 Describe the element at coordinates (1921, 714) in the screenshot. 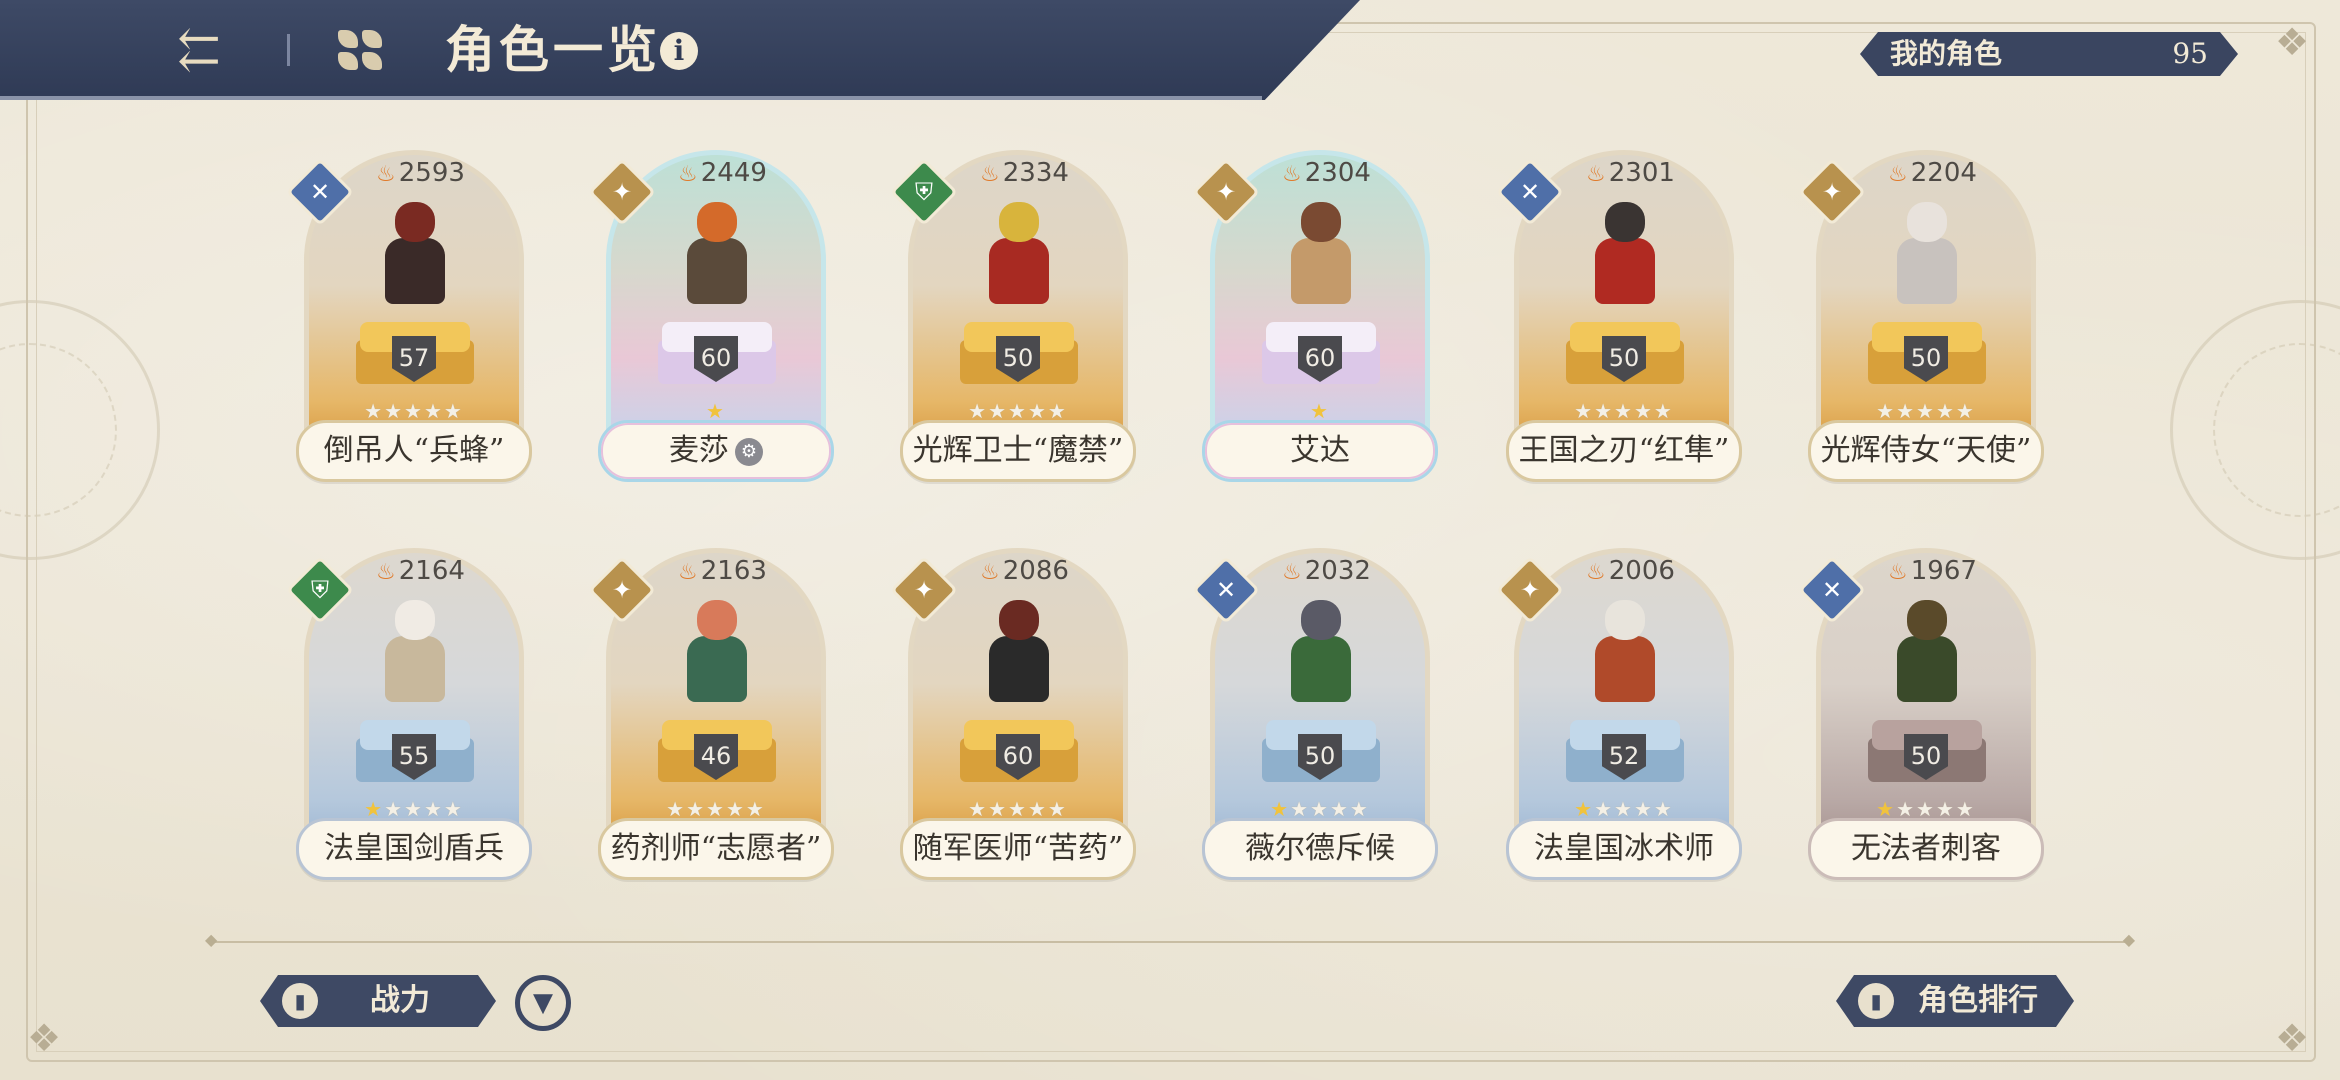

I see `character-card: ✕ ♨ 1967 50 ★★★★★ 无法者刺客` at that location.